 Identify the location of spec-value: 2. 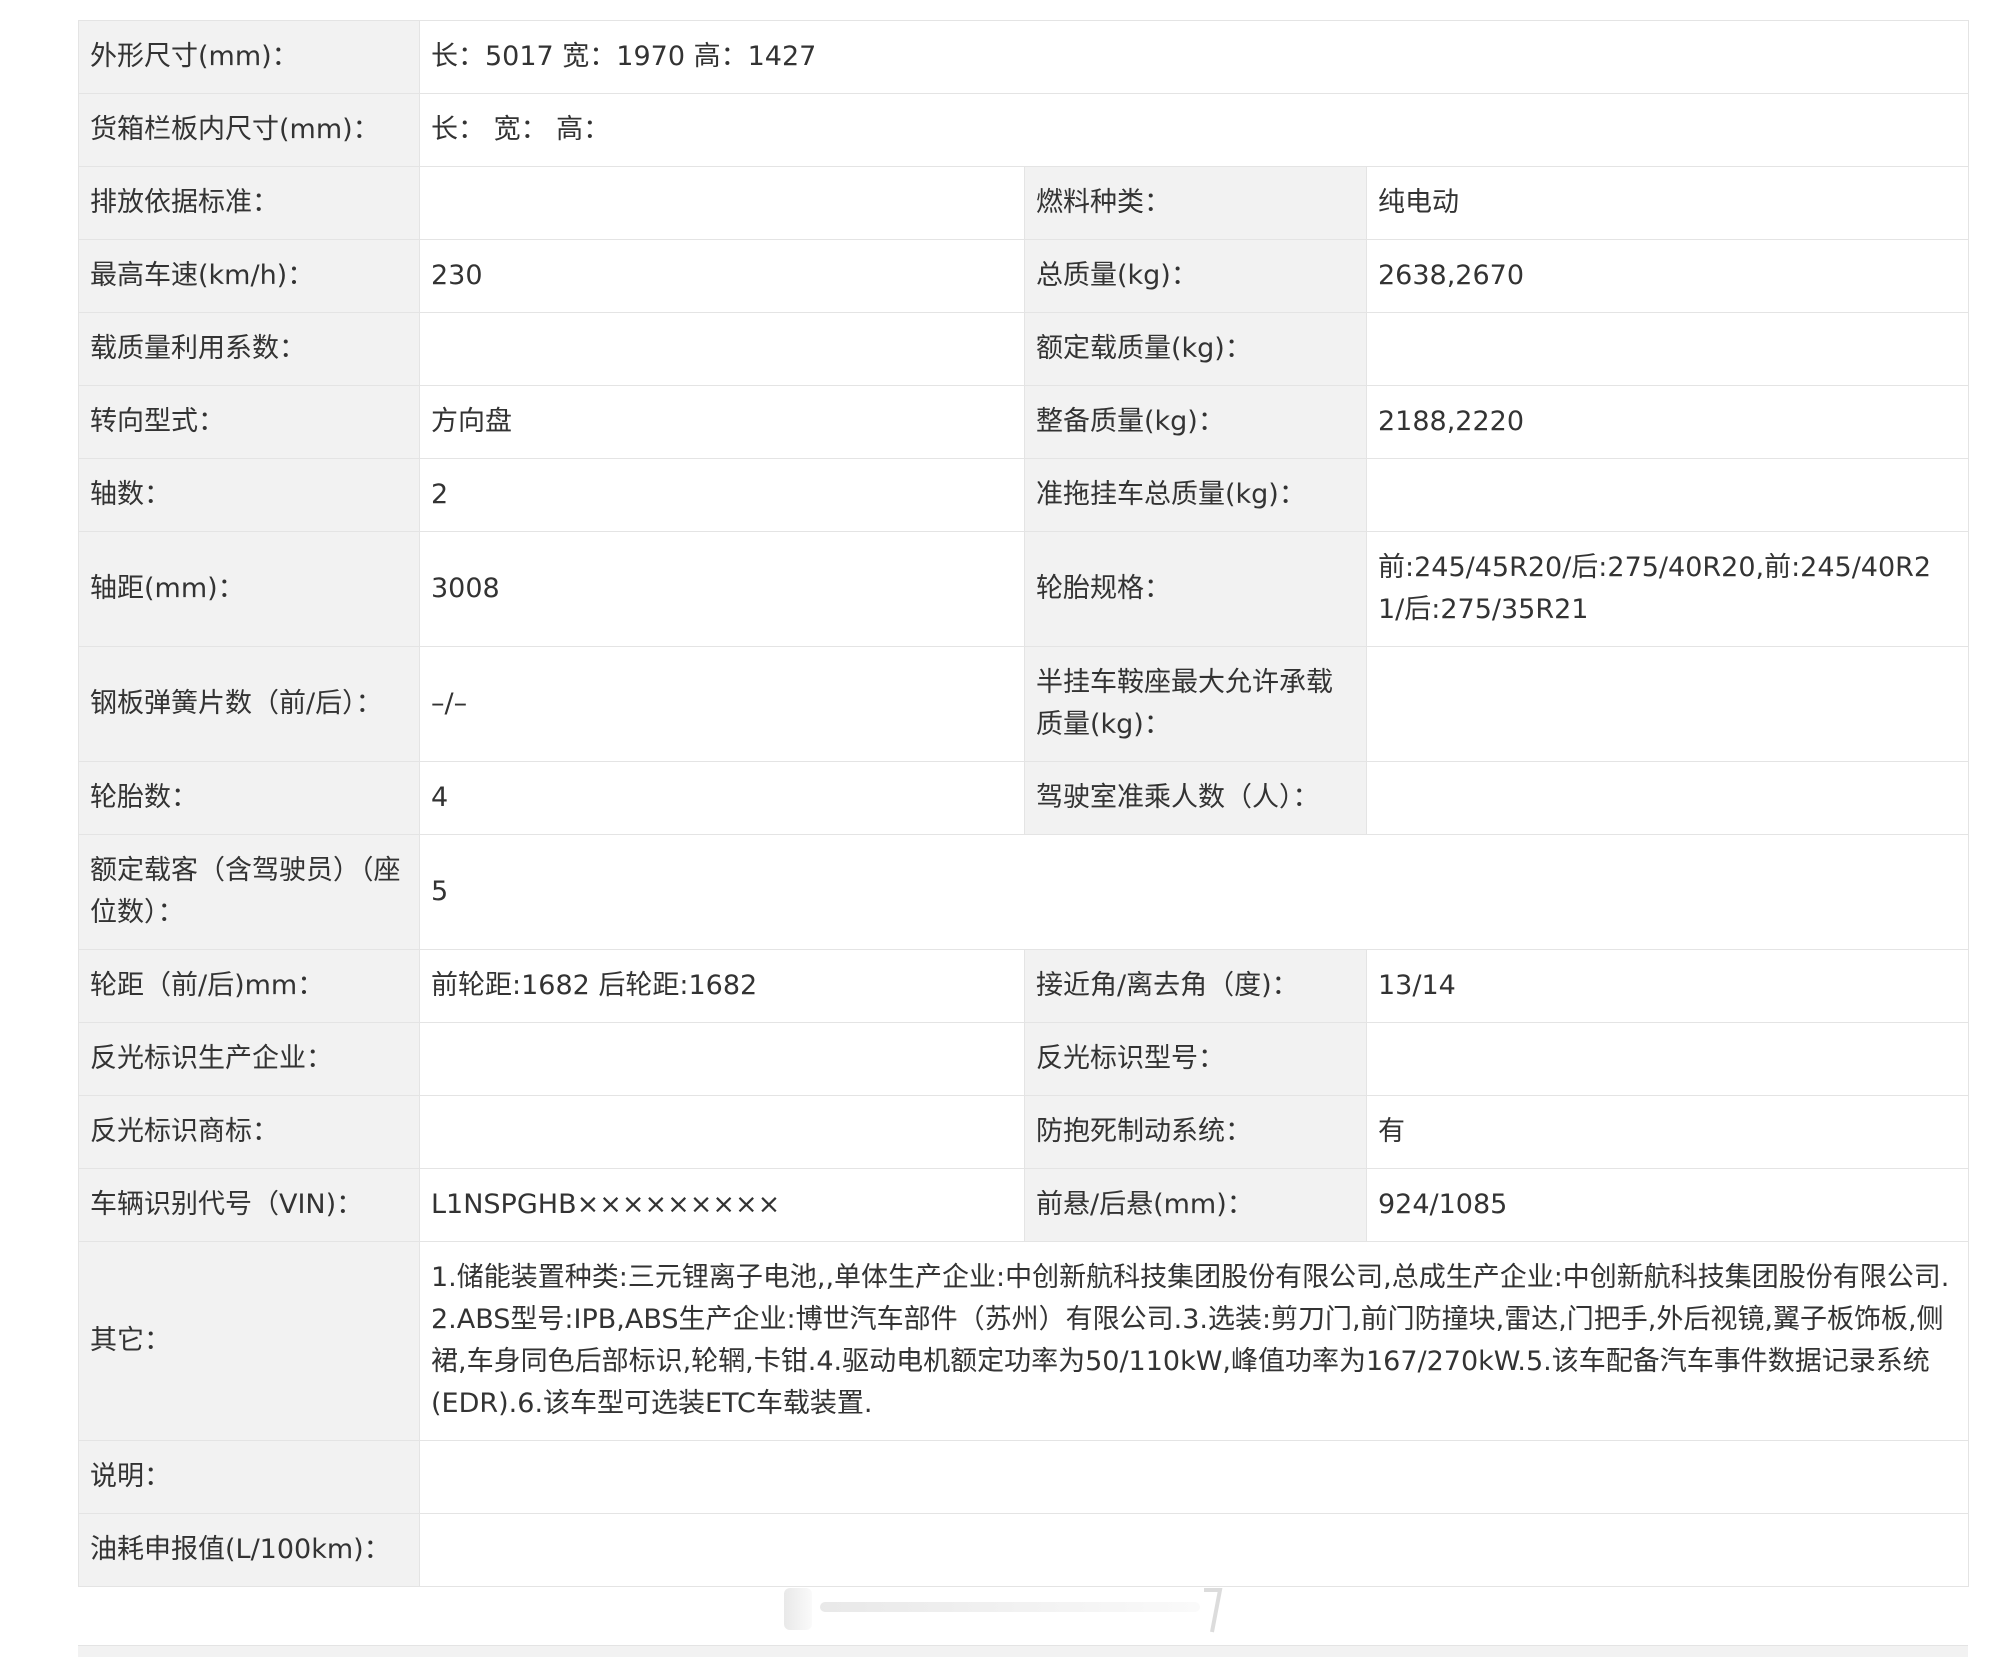
(722, 495).